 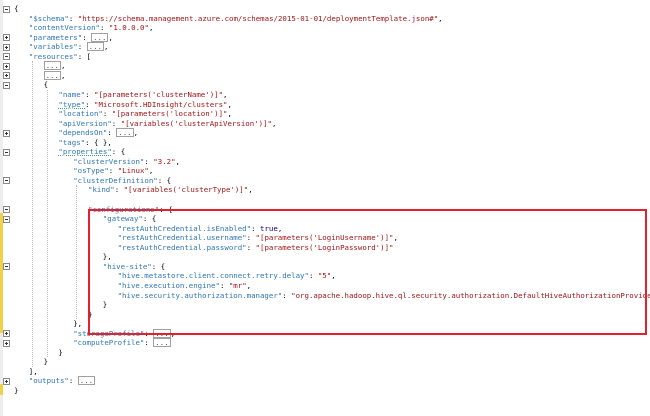 What do you see at coordinates (168, 285) in the screenshot?
I see `json-key: "hive.execution.engine"` at bounding box center [168, 285].